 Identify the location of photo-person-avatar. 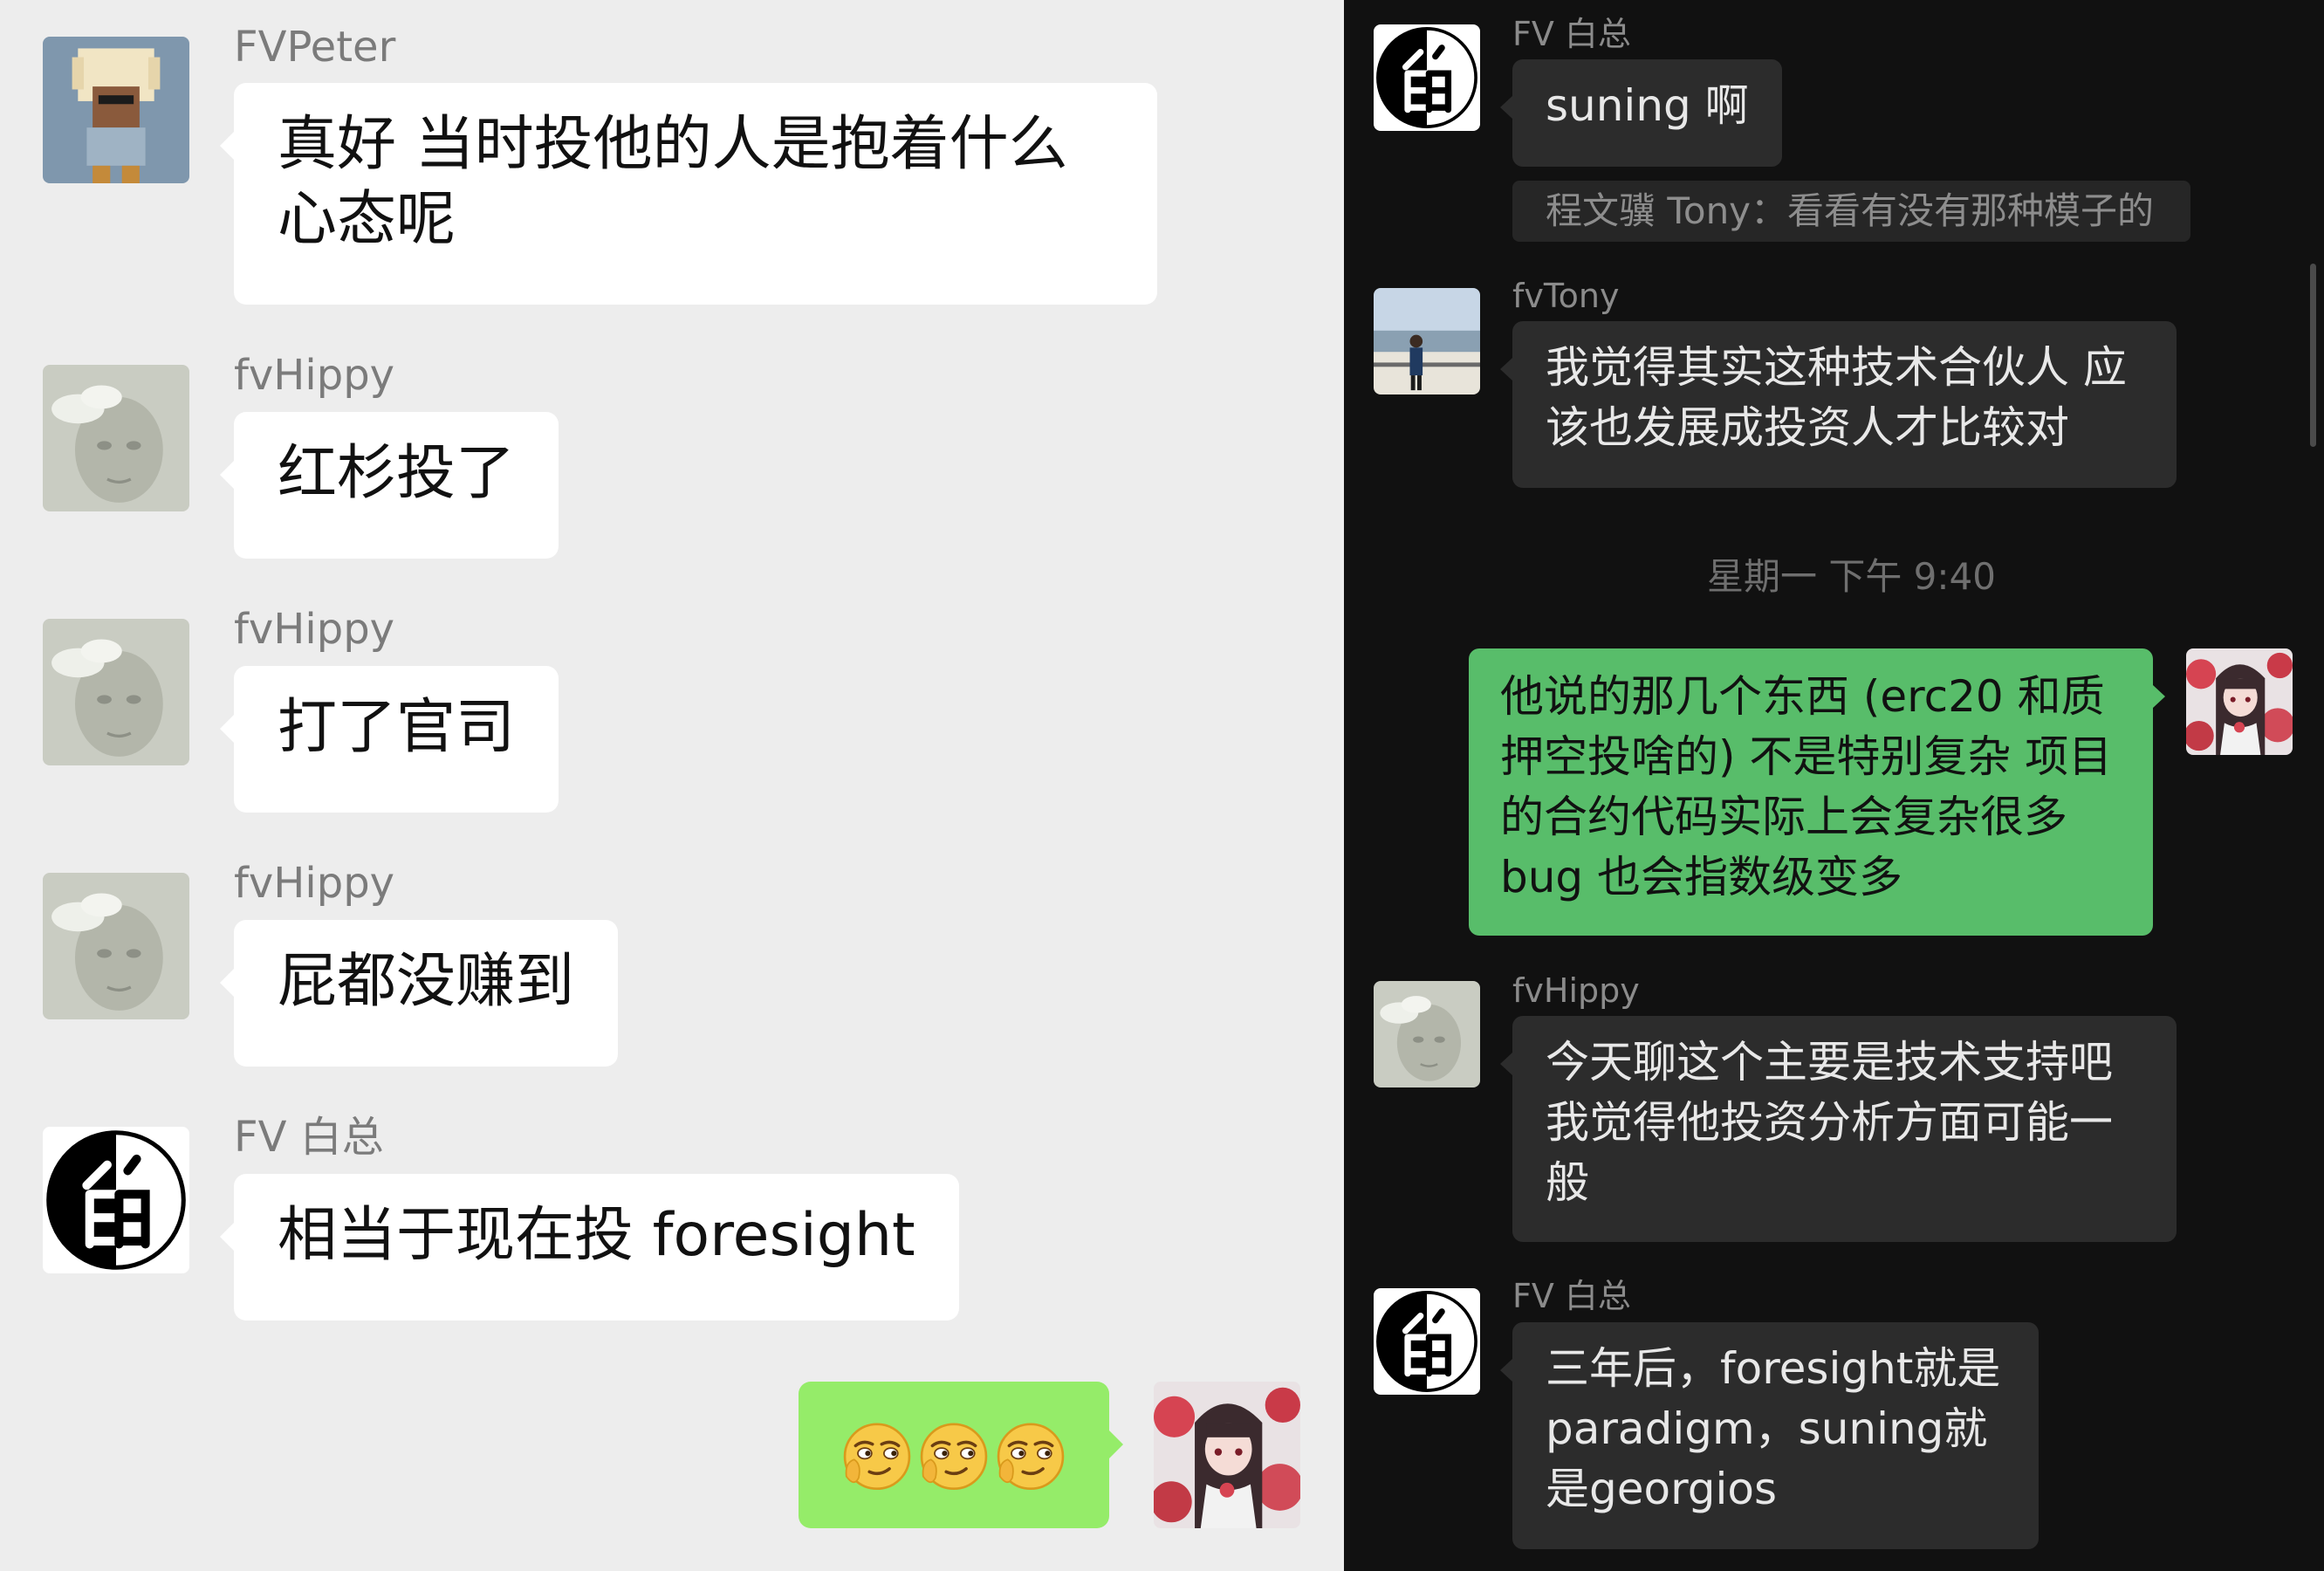
(1427, 341).